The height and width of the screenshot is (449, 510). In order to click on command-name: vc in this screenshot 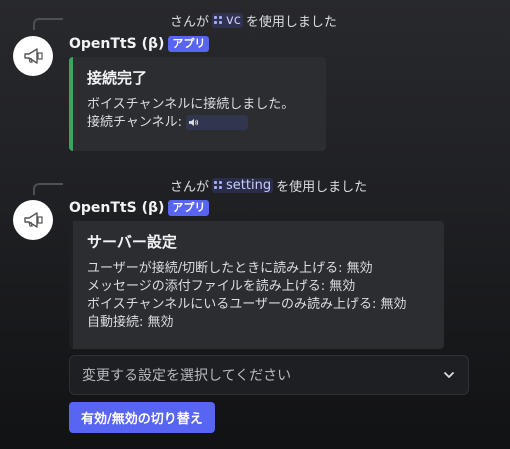, I will do `click(233, 20)`.